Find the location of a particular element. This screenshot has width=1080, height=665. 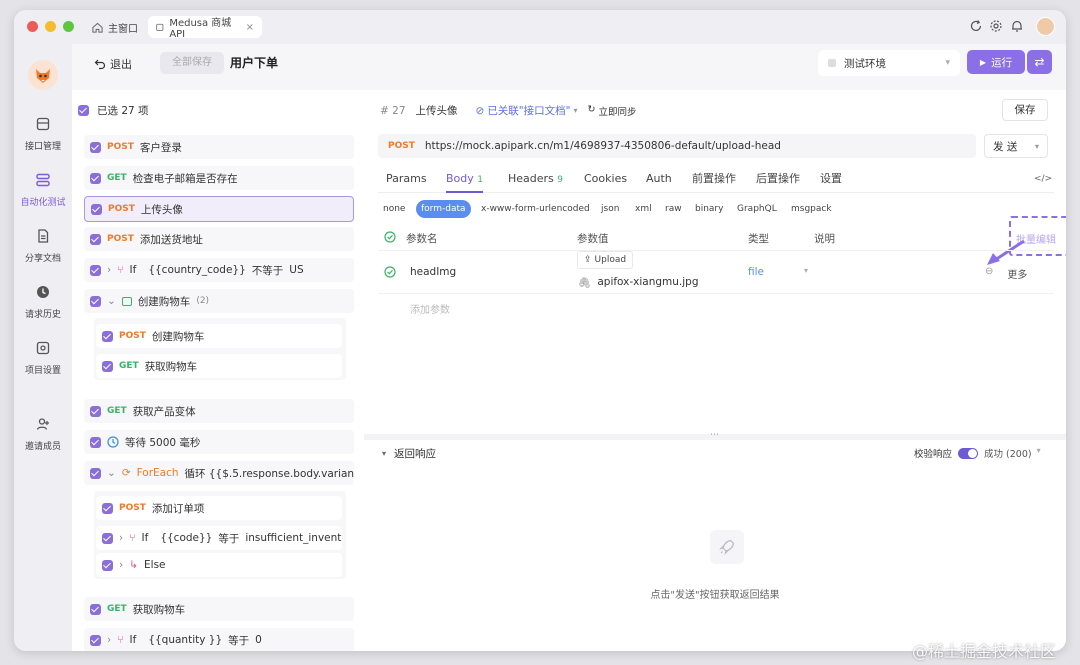

tab-params: Params is located at coordinates (406, 179).